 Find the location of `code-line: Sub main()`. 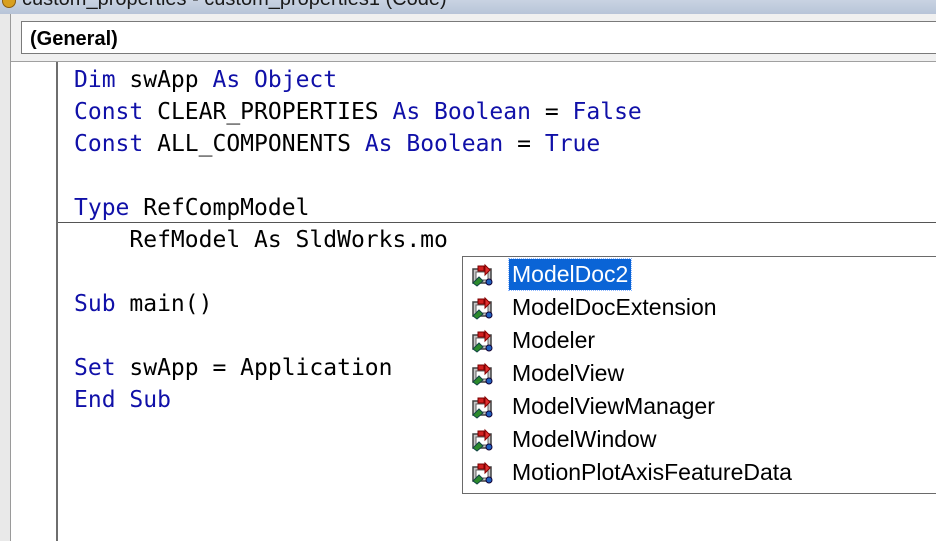

code-line: Sub main() is located at coordinates (143, 304).